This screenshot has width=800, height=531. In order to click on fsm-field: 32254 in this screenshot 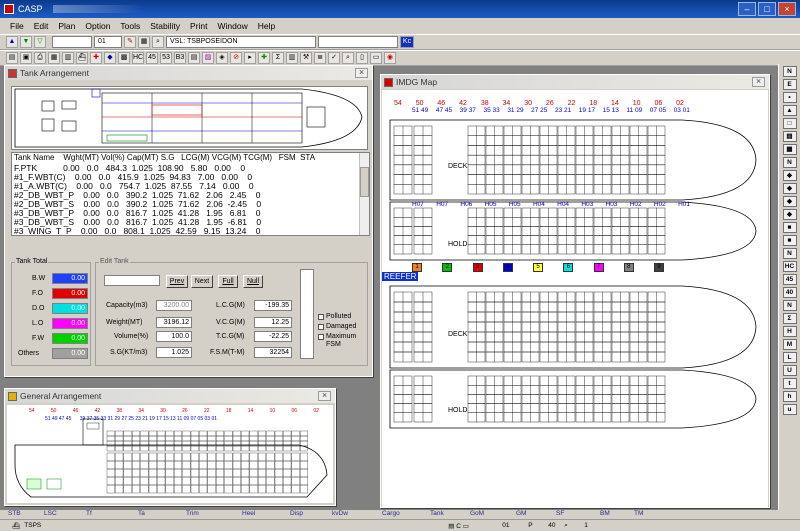, I will do `click(273, 352)`.